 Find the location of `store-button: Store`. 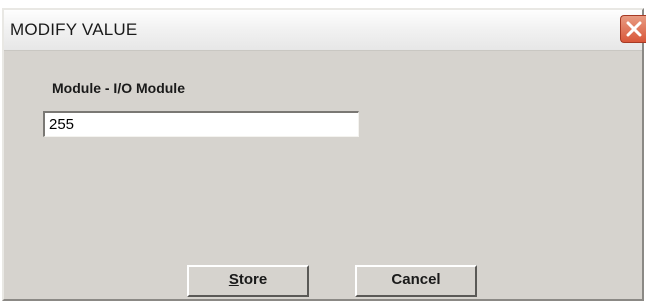

store-button: Store is located at coordinates (248, 281).